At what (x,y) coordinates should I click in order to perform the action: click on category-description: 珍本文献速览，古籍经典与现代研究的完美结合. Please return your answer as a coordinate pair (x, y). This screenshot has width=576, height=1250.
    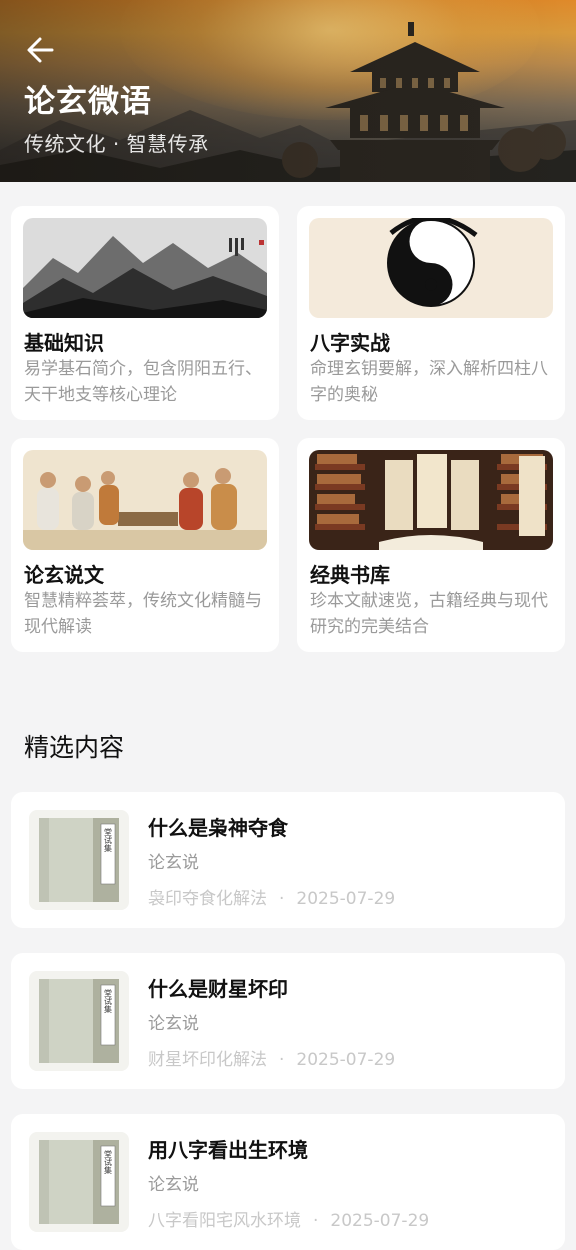
    Looking at the image, I should click on (429, 614).